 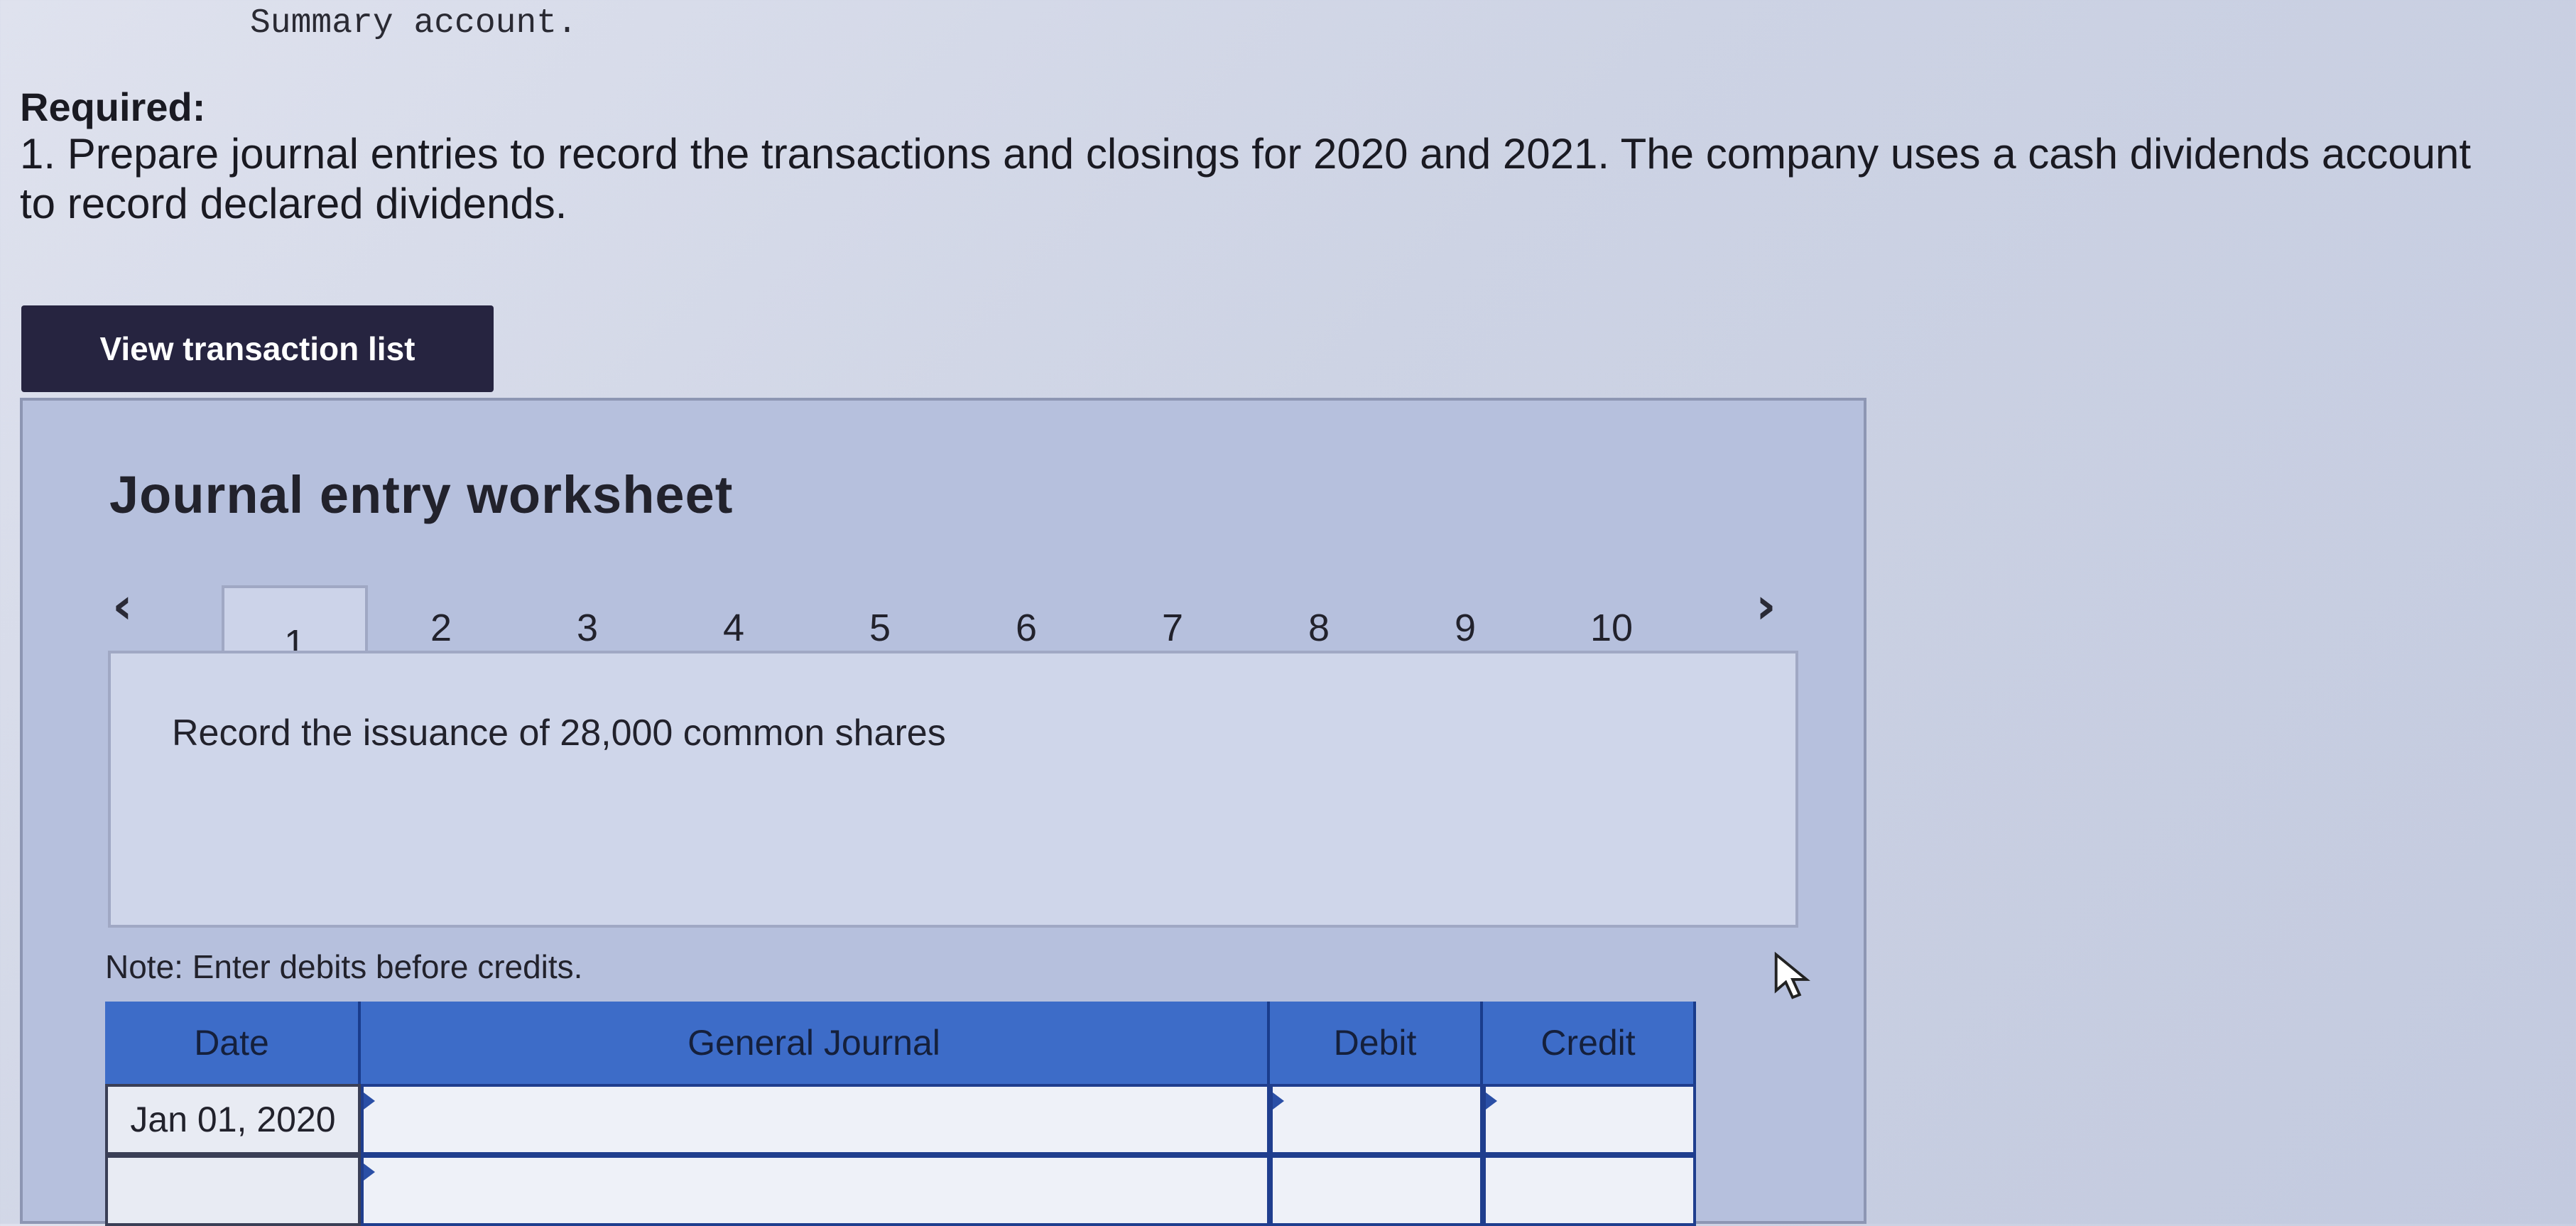 What do you see at coordinates (233, 1119) in the screenshot?
I see `date-cell: Jan 01, 2020` at bounding box center [233, 1119].